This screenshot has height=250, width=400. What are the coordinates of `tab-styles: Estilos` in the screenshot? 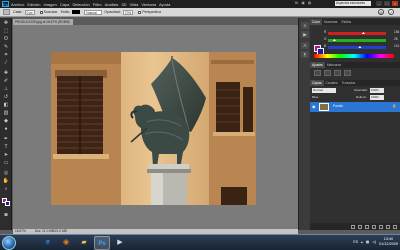 It's located at (346, 22).